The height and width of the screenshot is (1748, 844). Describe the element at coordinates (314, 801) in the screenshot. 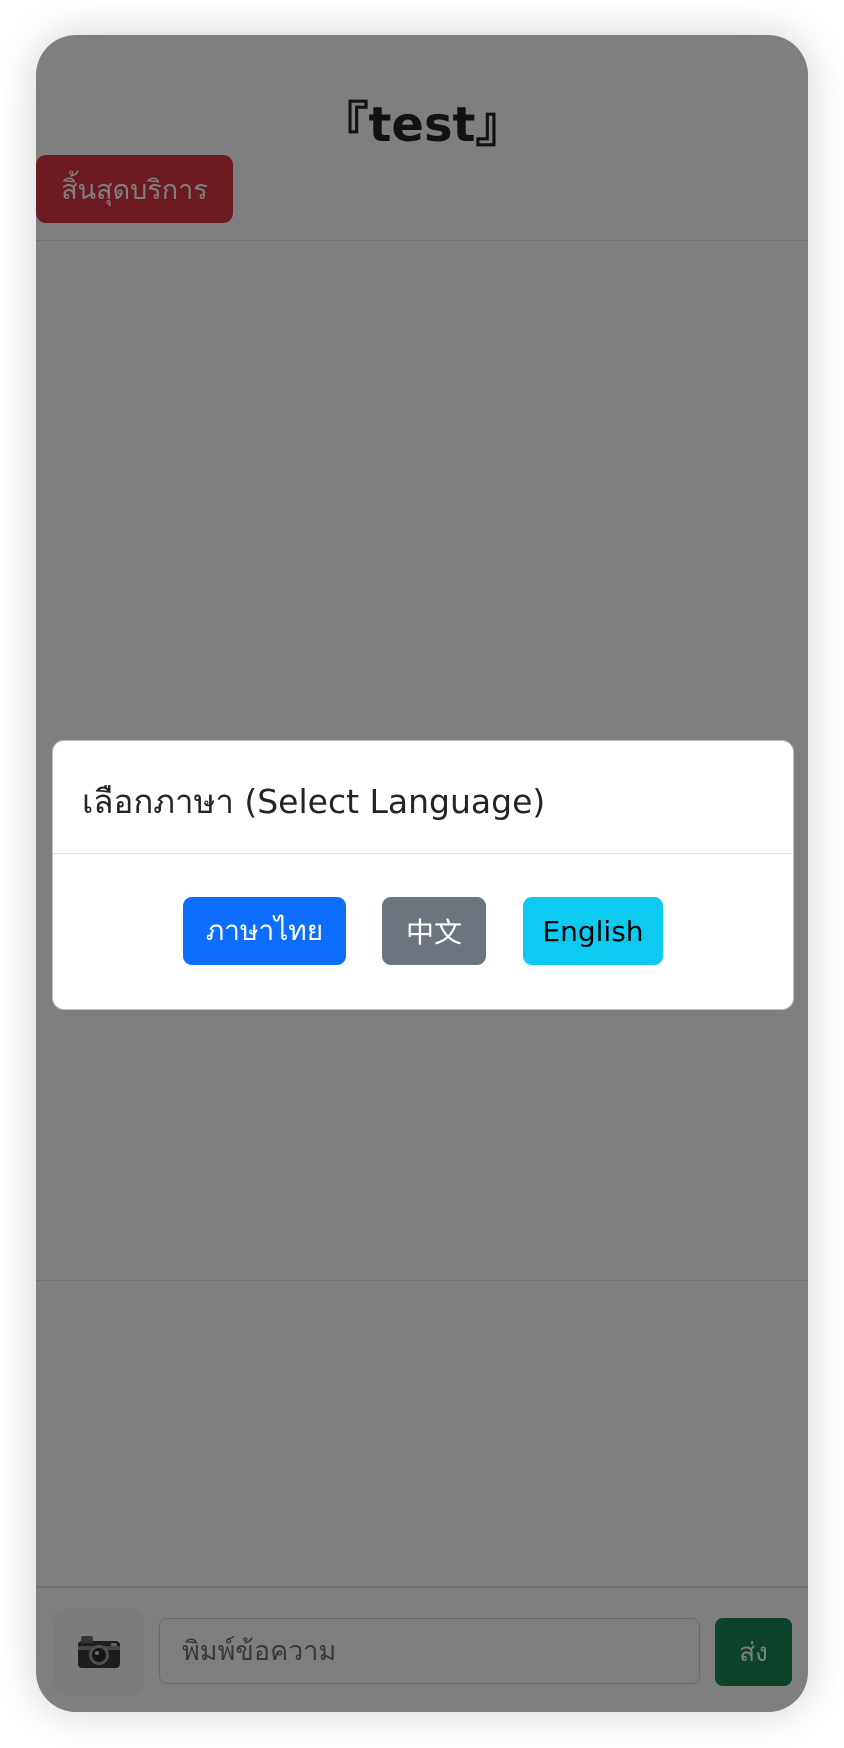

I see `modal-title: เลือกภาษา (Select Language)` at that location.